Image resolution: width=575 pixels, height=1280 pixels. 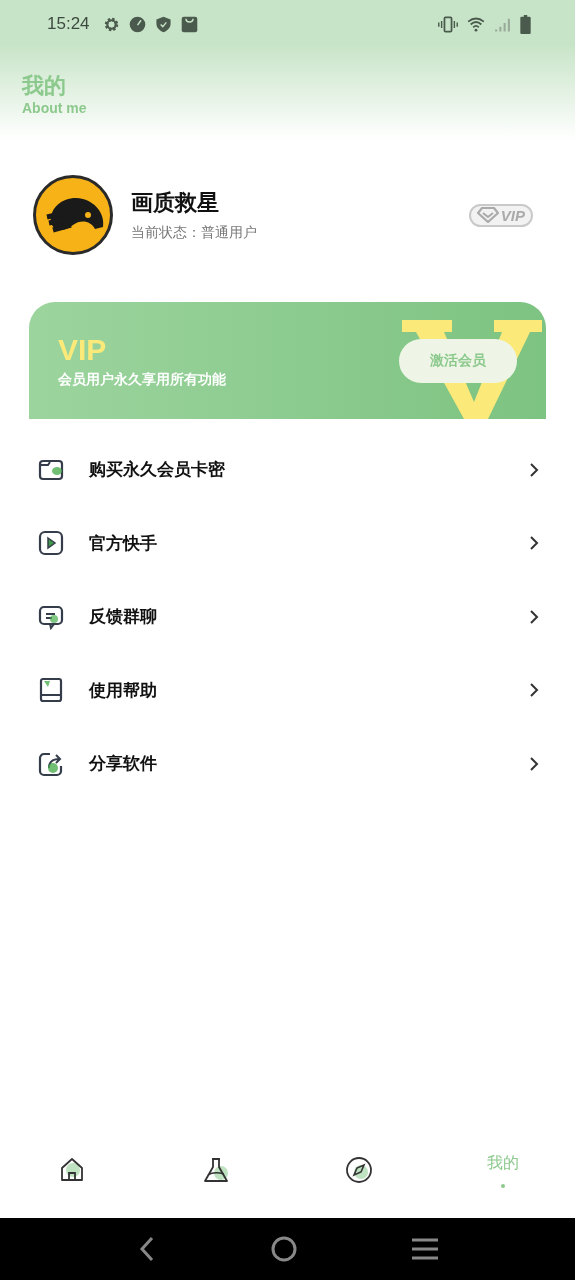 I want to click on compass-icon, so click(x=359, y=1170).